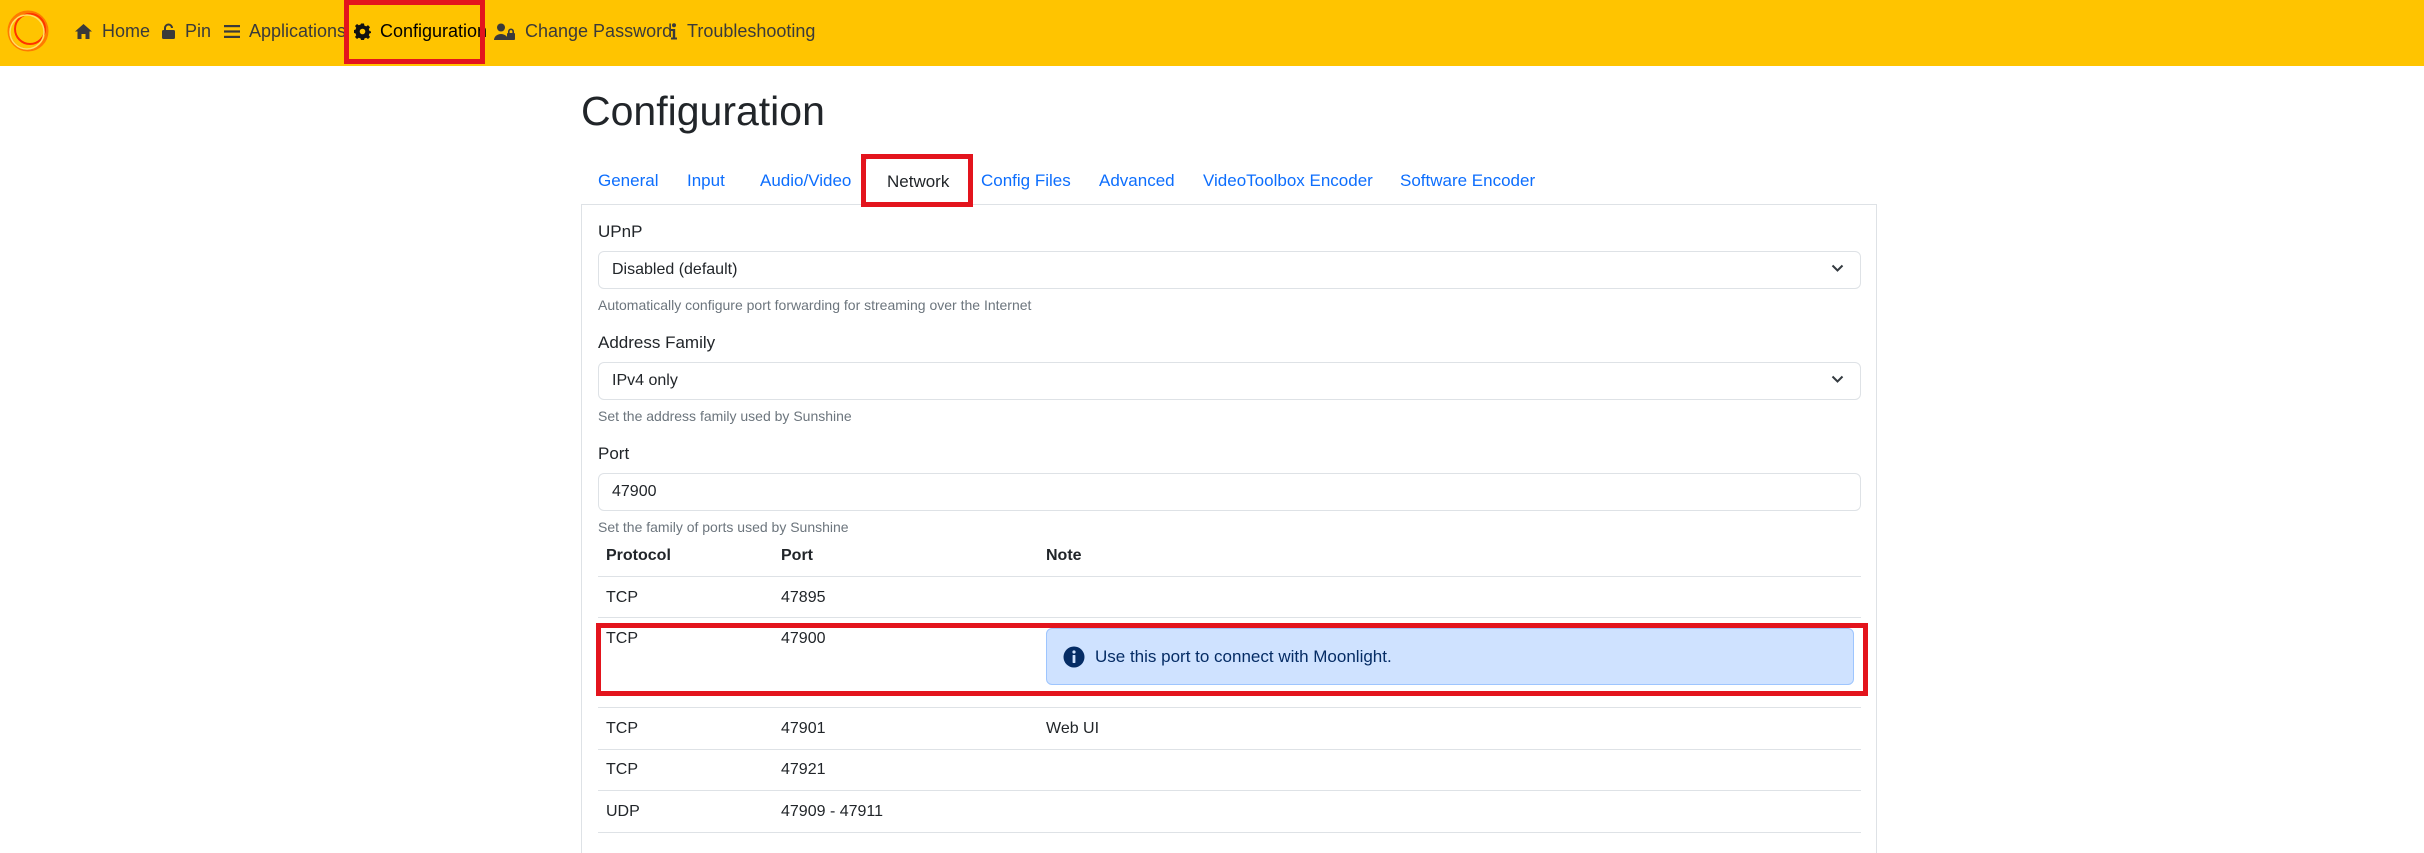  I want to click on nav-configuration: Configuration, so click(420, 31).